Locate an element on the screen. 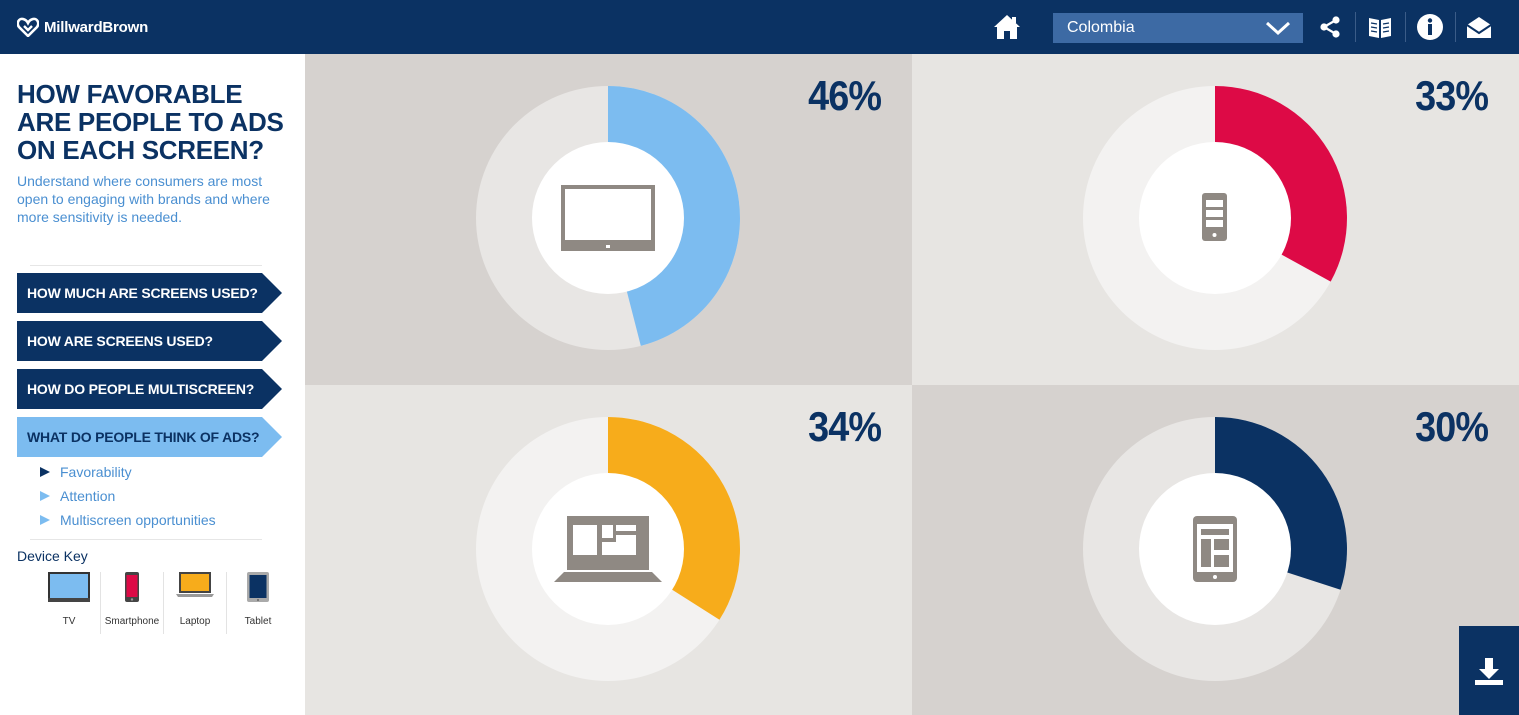 This screenshot has height=715, width=1519. nav-label: HOW DO PEOPLE MULTISCREEN? is located at coordinates (141, 389).